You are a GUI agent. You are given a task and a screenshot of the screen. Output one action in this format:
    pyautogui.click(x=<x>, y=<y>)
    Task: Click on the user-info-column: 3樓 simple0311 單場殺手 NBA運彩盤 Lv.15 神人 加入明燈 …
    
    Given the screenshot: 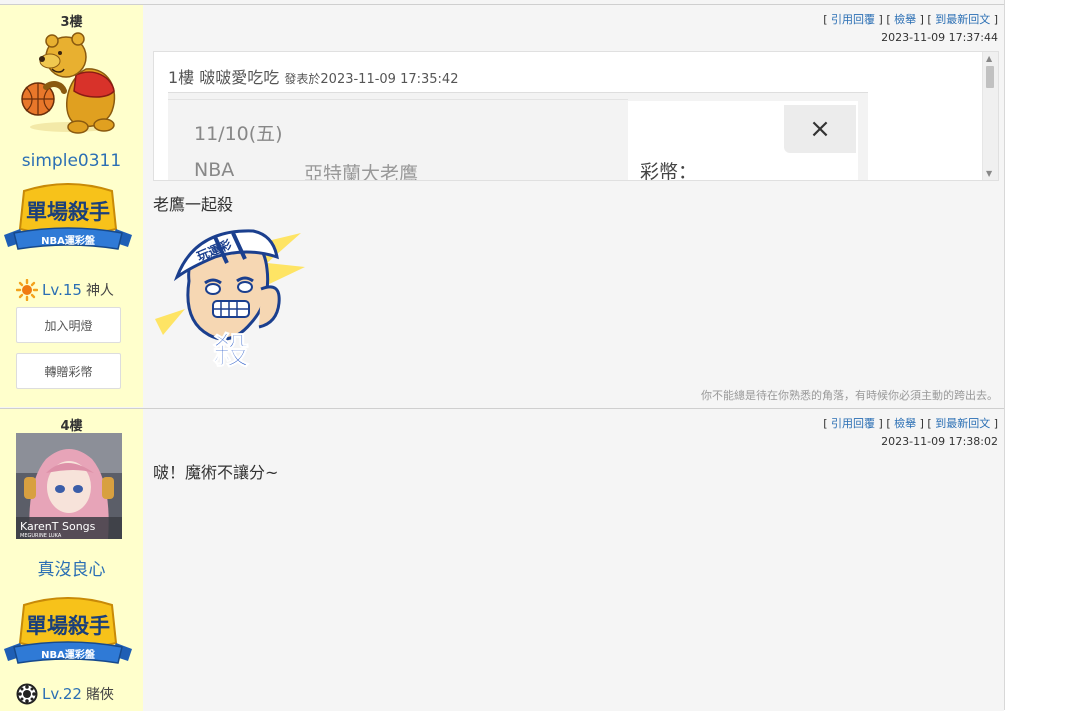 What is the action you would take?
    pyautogui.click(x=71, y=206)
    